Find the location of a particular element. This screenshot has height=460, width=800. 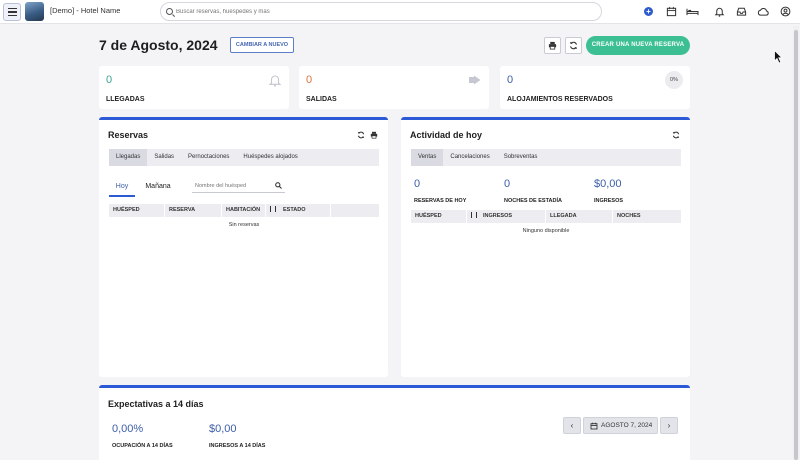

activity-table-header: HUÉSPED INGRESOS LLEGADA NOCHES is located at coordinates (546, 216).